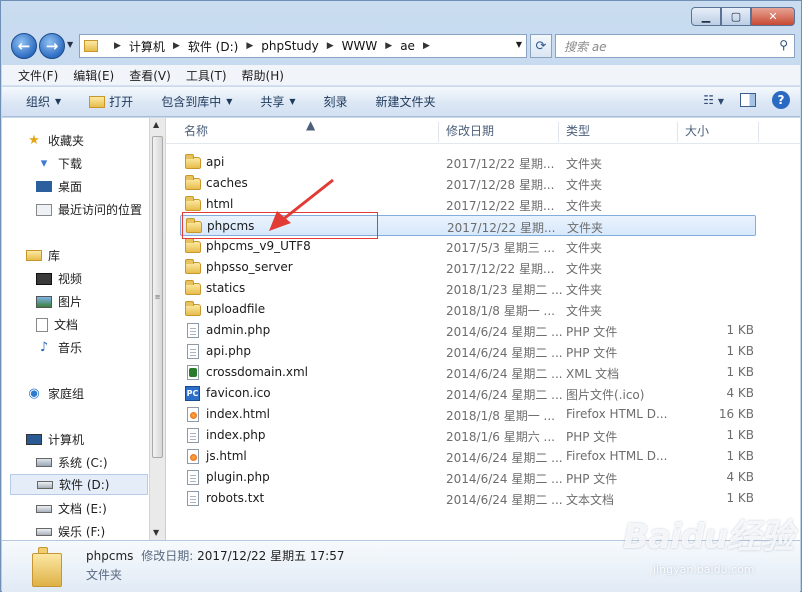 The width and height of the screenshot is (802, 592). I want to click on library-icon, so click(34, 255).